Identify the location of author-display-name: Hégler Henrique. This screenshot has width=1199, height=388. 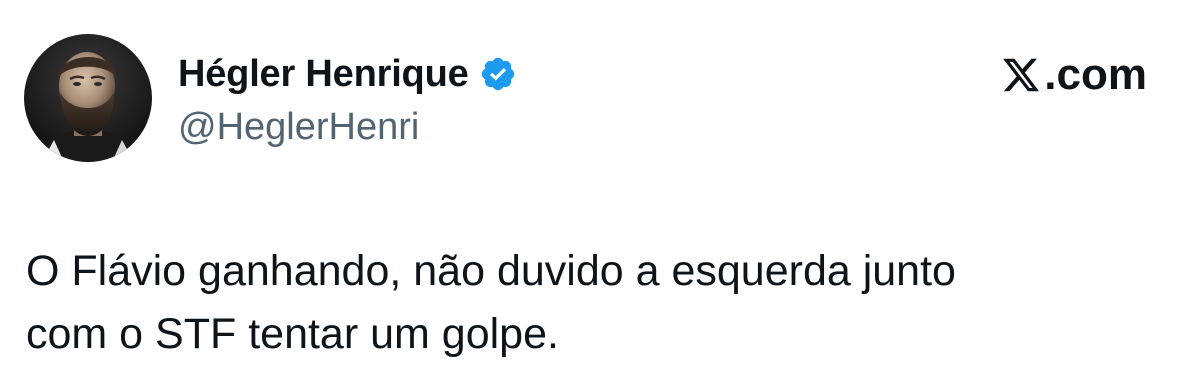
(323, 74).